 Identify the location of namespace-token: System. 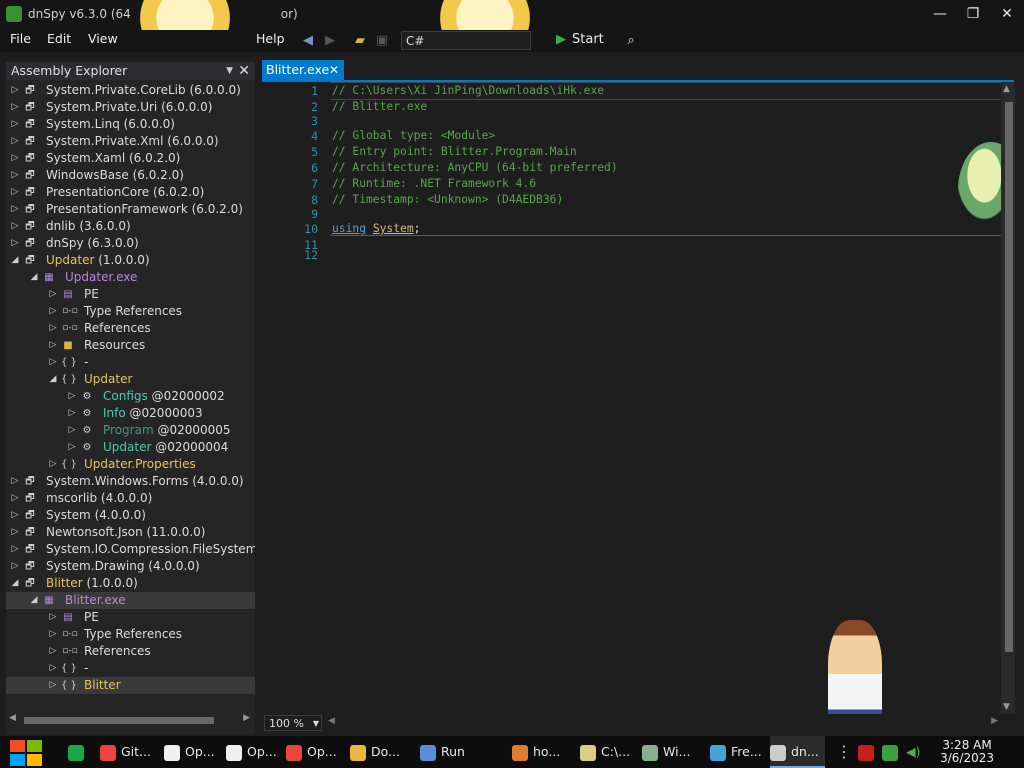
(393, 228).